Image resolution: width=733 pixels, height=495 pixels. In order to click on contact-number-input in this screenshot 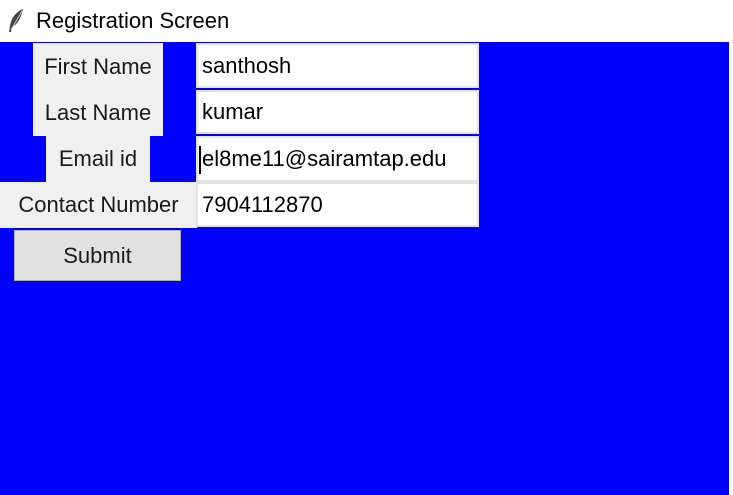, I will do `click(337, 204)`.